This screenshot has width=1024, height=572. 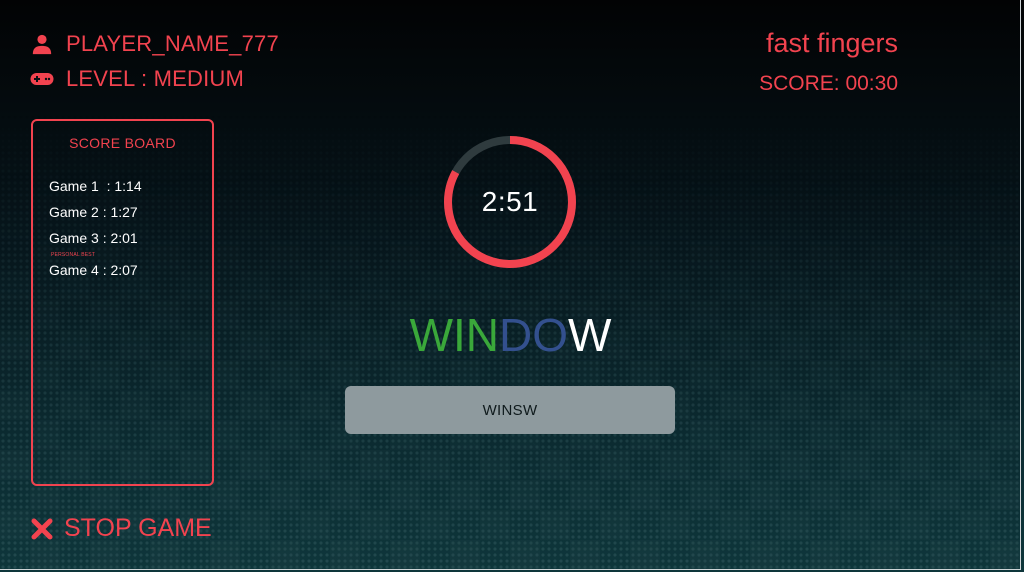 I want to click on level-label: LEVEL : MEDIUM, so click(x=155, y=78).